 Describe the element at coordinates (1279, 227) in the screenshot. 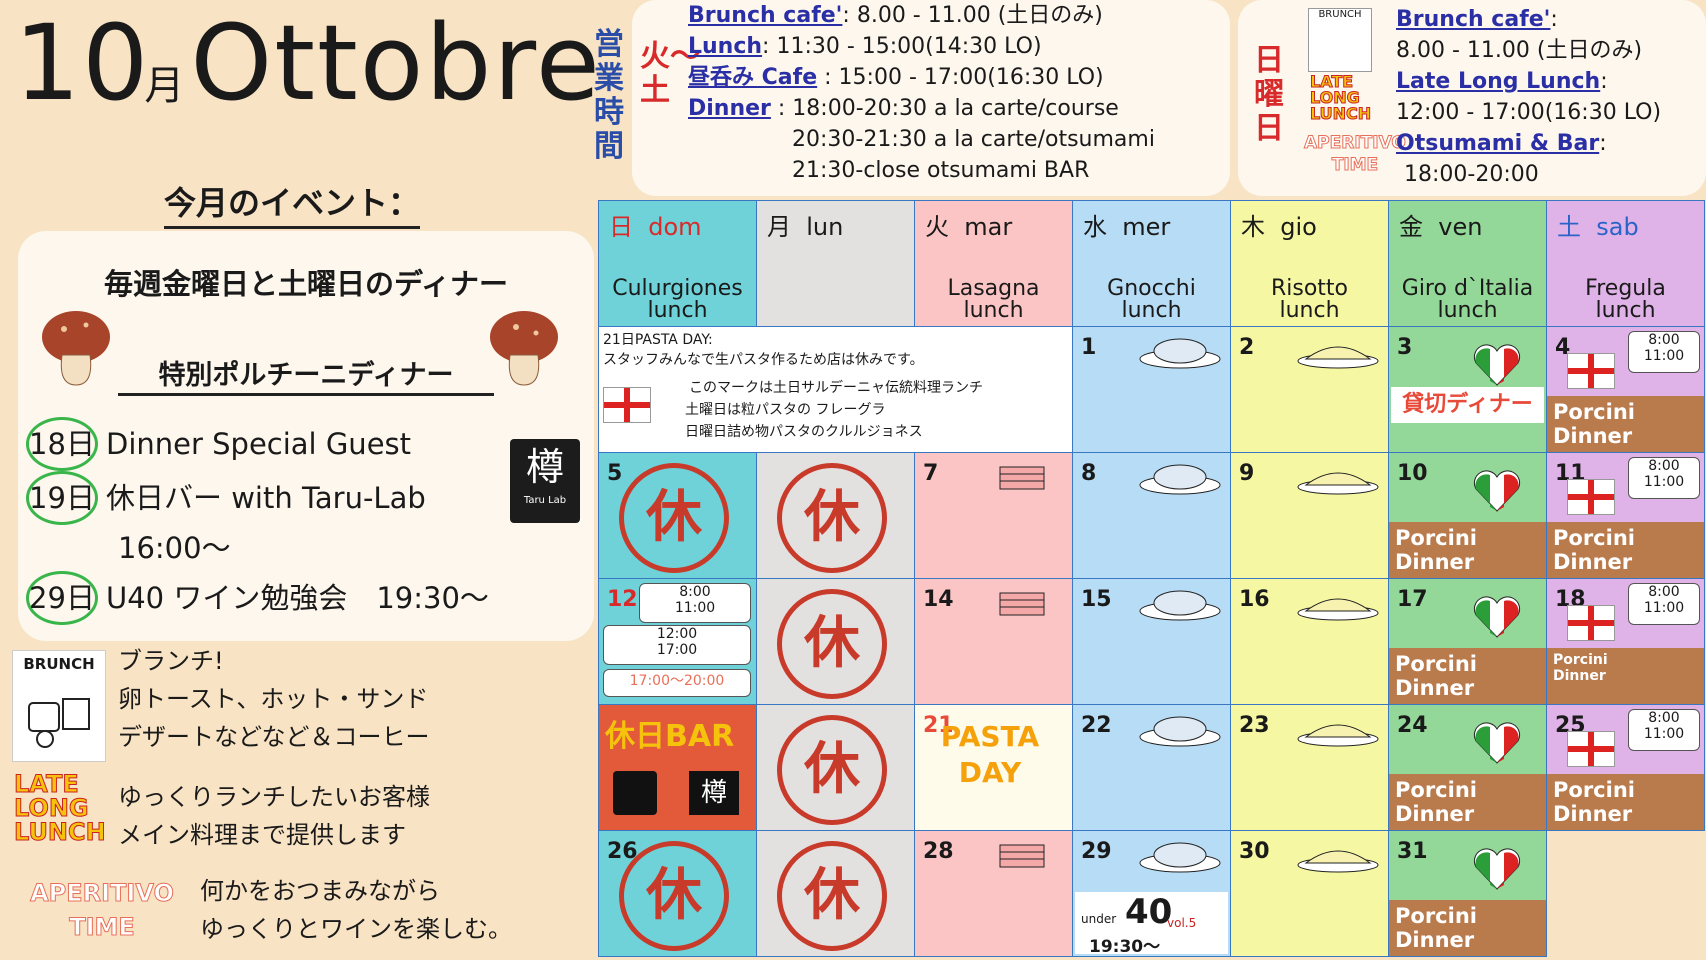

I see `day-name: 木 gio` at that location.